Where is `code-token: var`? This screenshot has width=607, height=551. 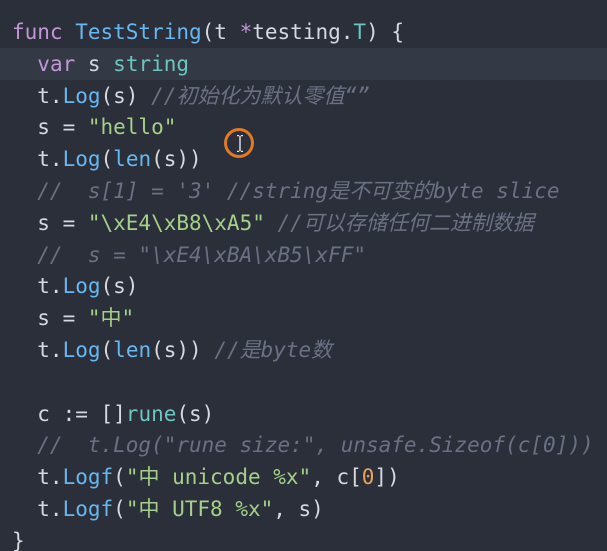
code-token: var is located at coordinates (56, 63).